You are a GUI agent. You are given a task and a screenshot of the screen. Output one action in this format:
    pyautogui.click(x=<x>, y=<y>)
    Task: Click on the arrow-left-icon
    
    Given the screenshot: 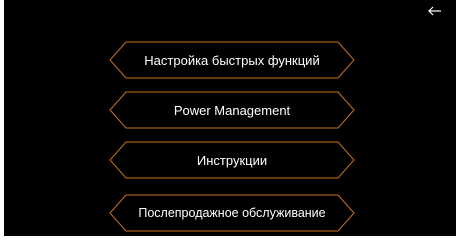 What is the action you would take?
    pyautogui.click(x=434, y=11)
    